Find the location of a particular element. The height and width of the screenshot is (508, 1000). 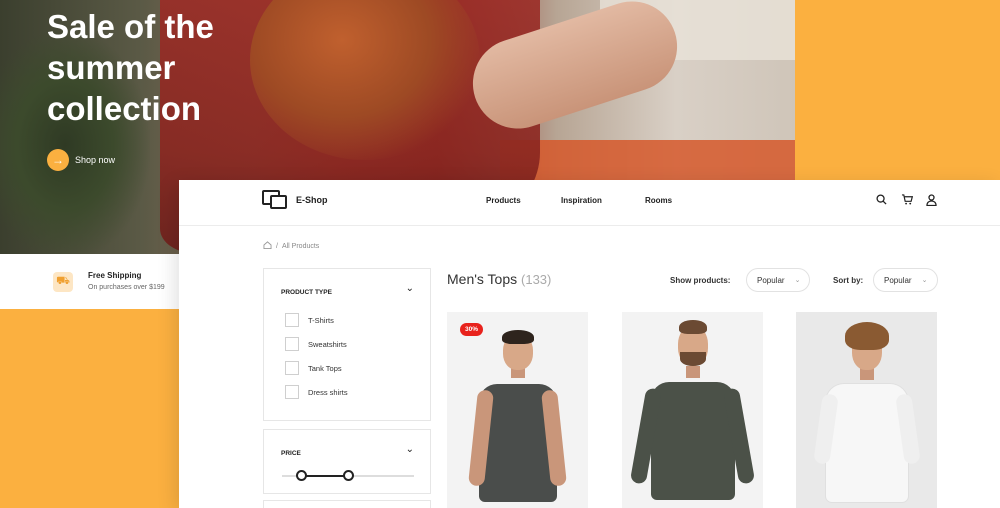

product-image is located at coordinates (692, 441).